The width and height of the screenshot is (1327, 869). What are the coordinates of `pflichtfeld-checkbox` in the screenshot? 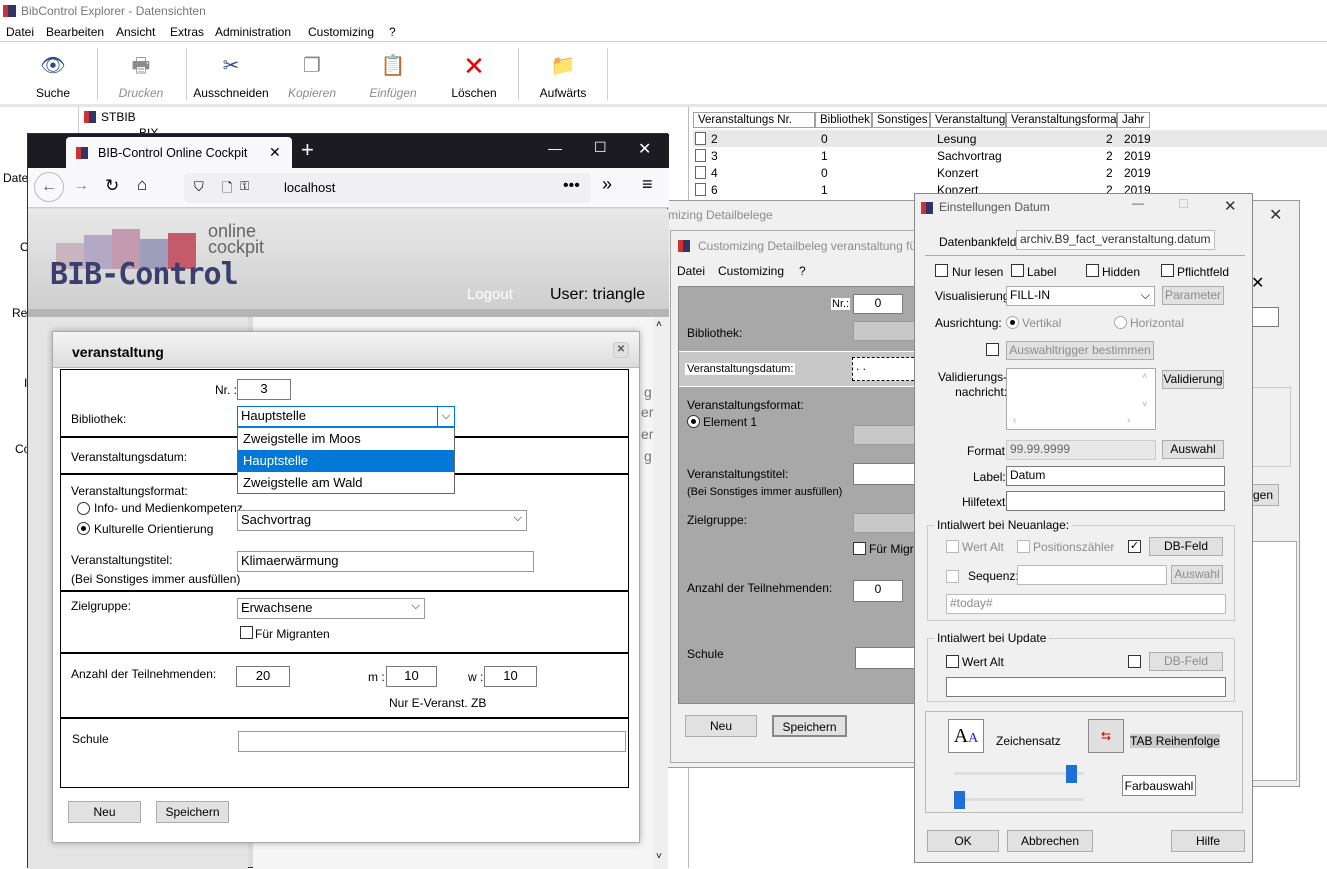 It's located at (1167, 270).